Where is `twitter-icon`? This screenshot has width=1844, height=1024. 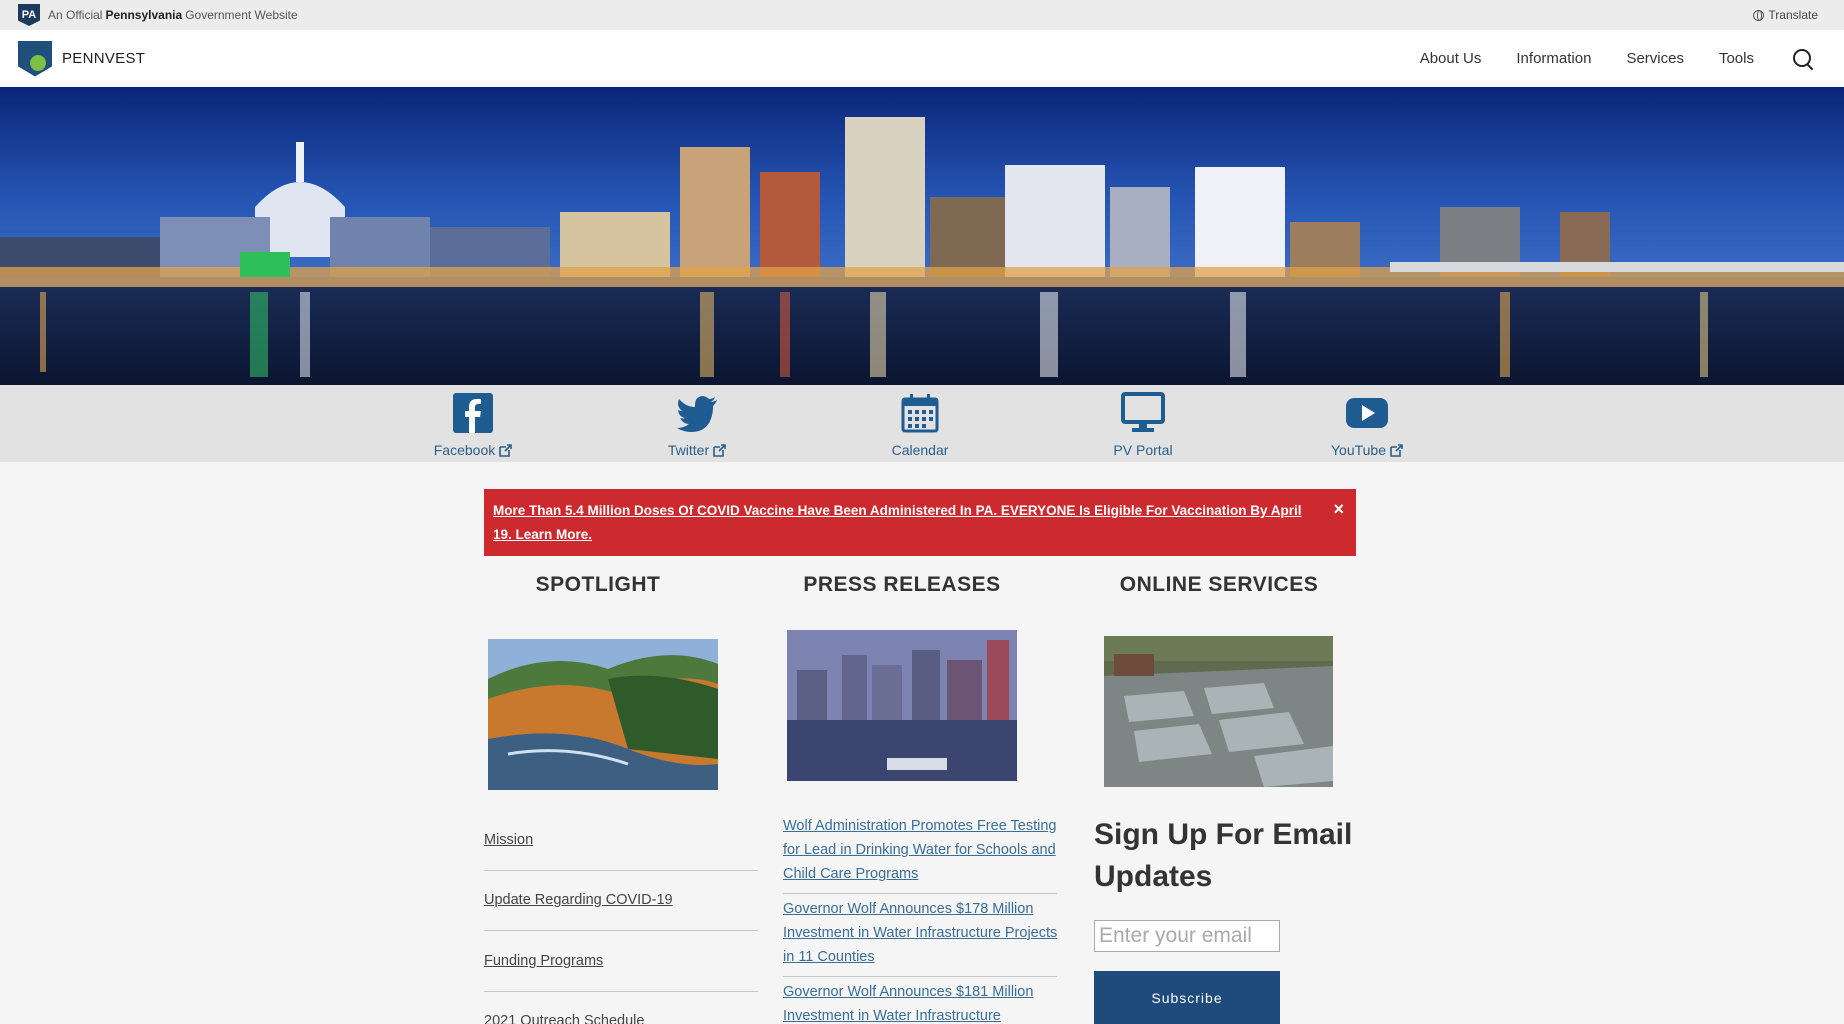
twitter-icon is located at coordinates (697, 414).